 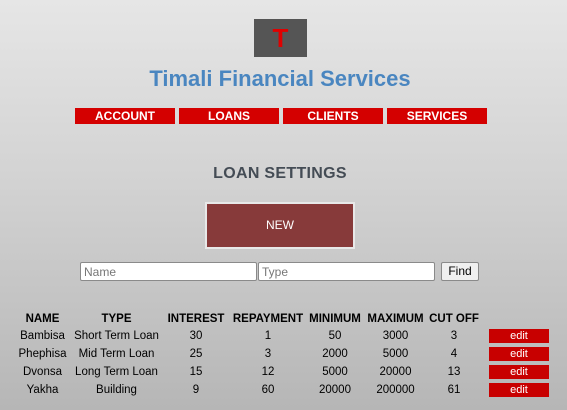 What do you see at coordinates (268, 354) in the screenshot?
I see `cell-repayment: 3` at bounding box center [268, 354].